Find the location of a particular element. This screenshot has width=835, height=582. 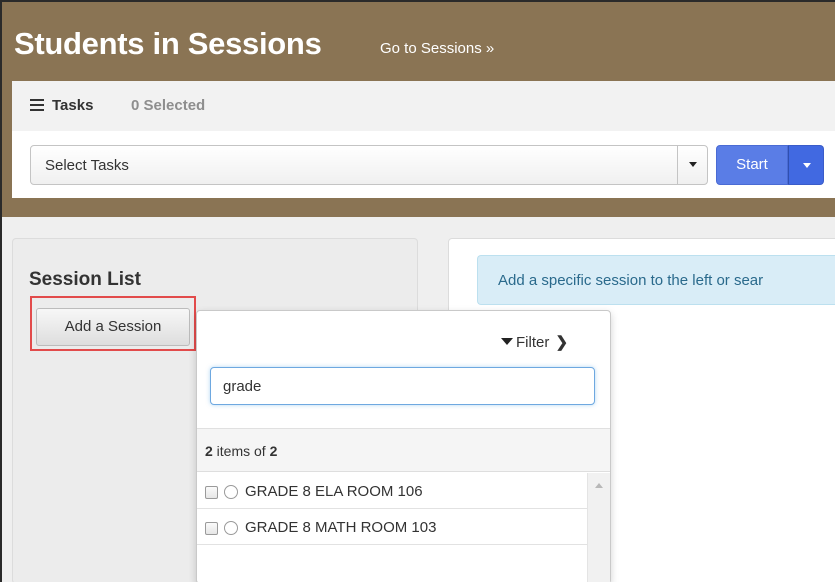

start-button: Start is located at coordinates (752, 165).